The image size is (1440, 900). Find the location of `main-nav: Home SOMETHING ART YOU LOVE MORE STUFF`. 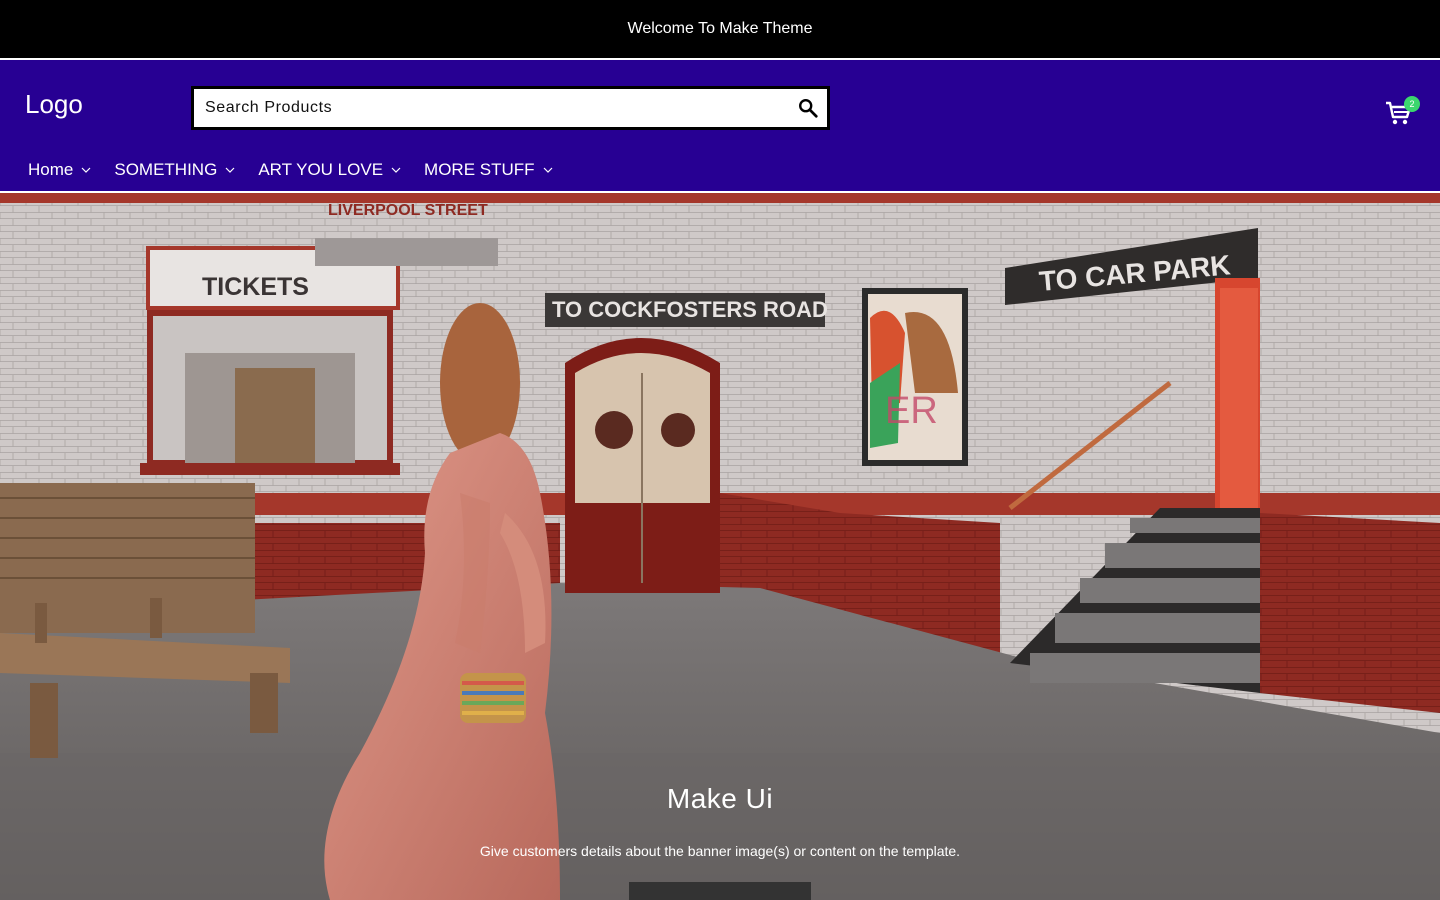

main-nav: Home SOMETHING ART YOU LOVE MORE STUFF is located at coordinates (302, 170).